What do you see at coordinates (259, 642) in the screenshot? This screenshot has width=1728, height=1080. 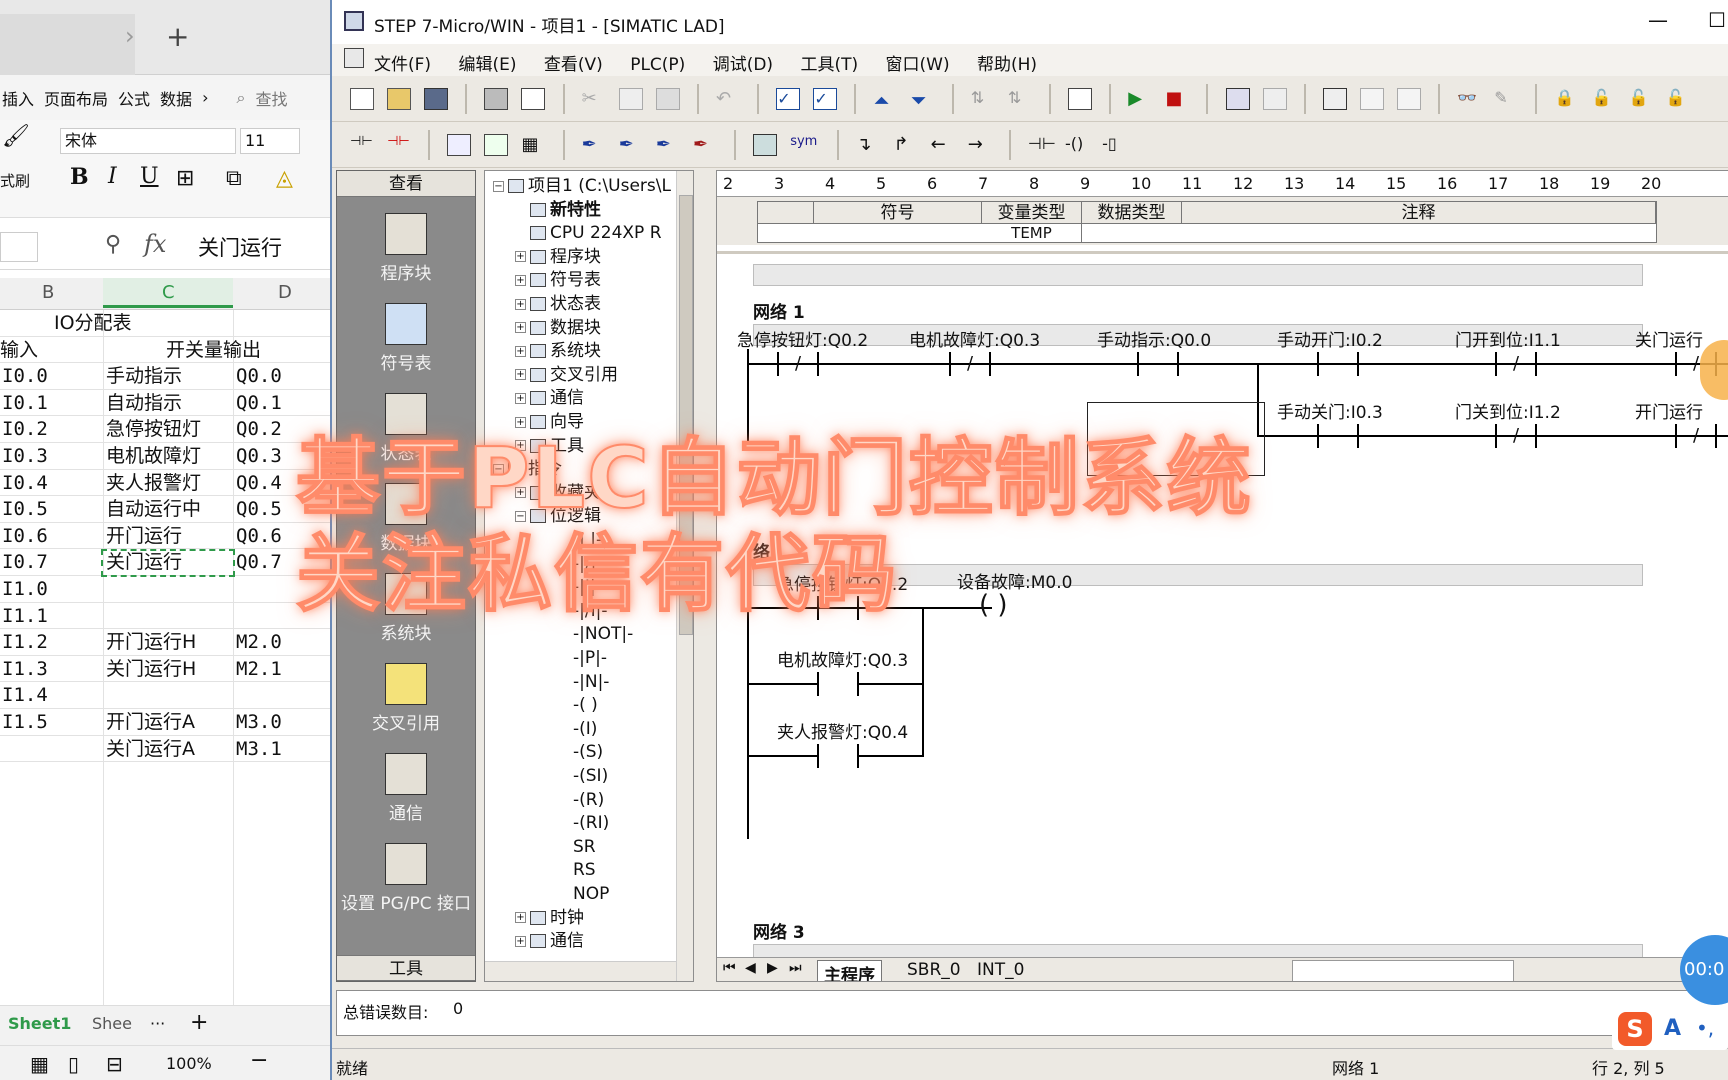 I see `cell-output: M2.0` at bounding box center [259, 642].